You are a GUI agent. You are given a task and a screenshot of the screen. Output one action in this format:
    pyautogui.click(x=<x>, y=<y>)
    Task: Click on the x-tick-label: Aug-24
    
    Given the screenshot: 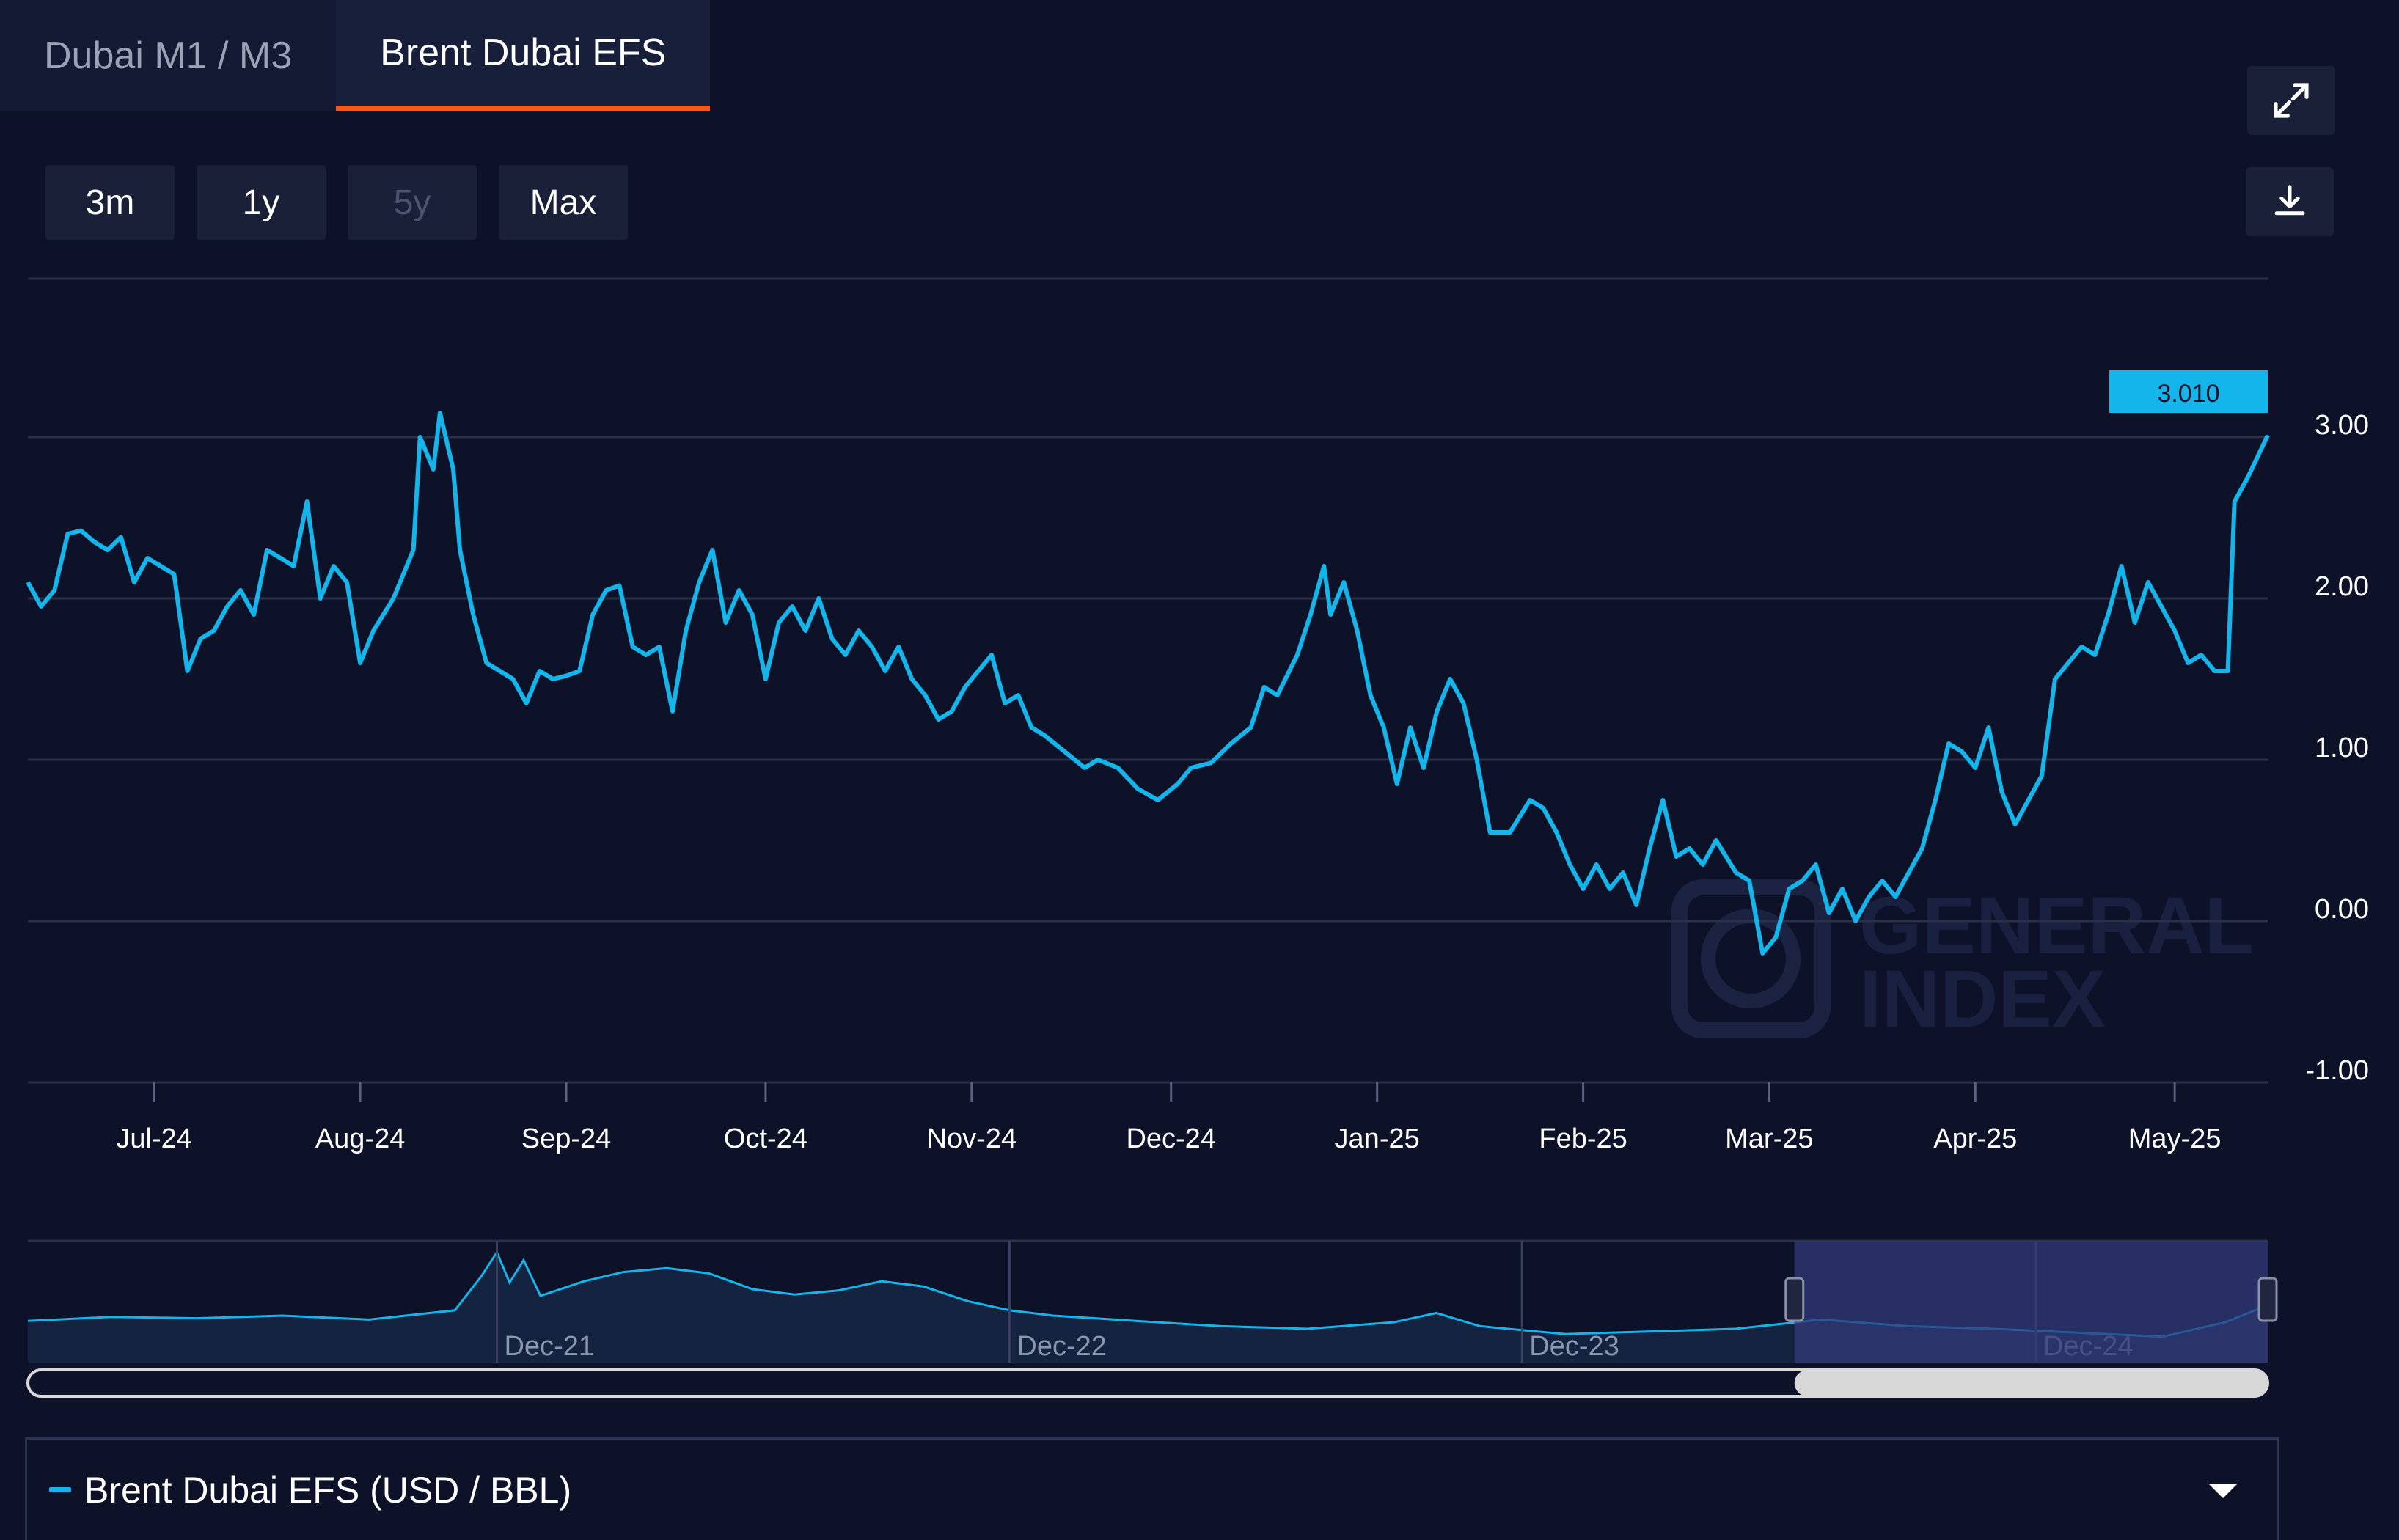 What is the action you would take?
    pyautogui.click(x=360, y=1138)
    